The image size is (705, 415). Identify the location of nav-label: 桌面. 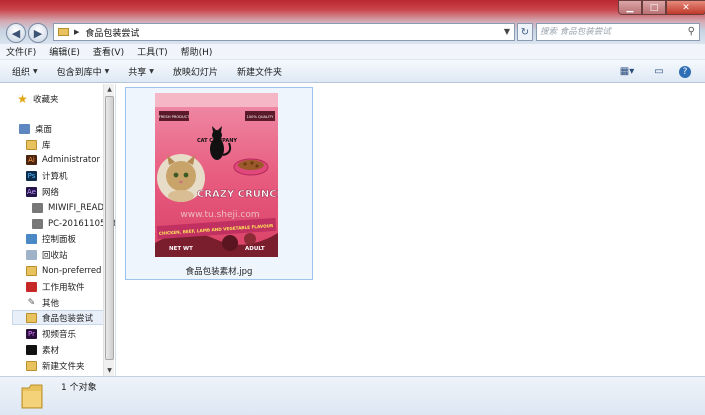
(44, 129).